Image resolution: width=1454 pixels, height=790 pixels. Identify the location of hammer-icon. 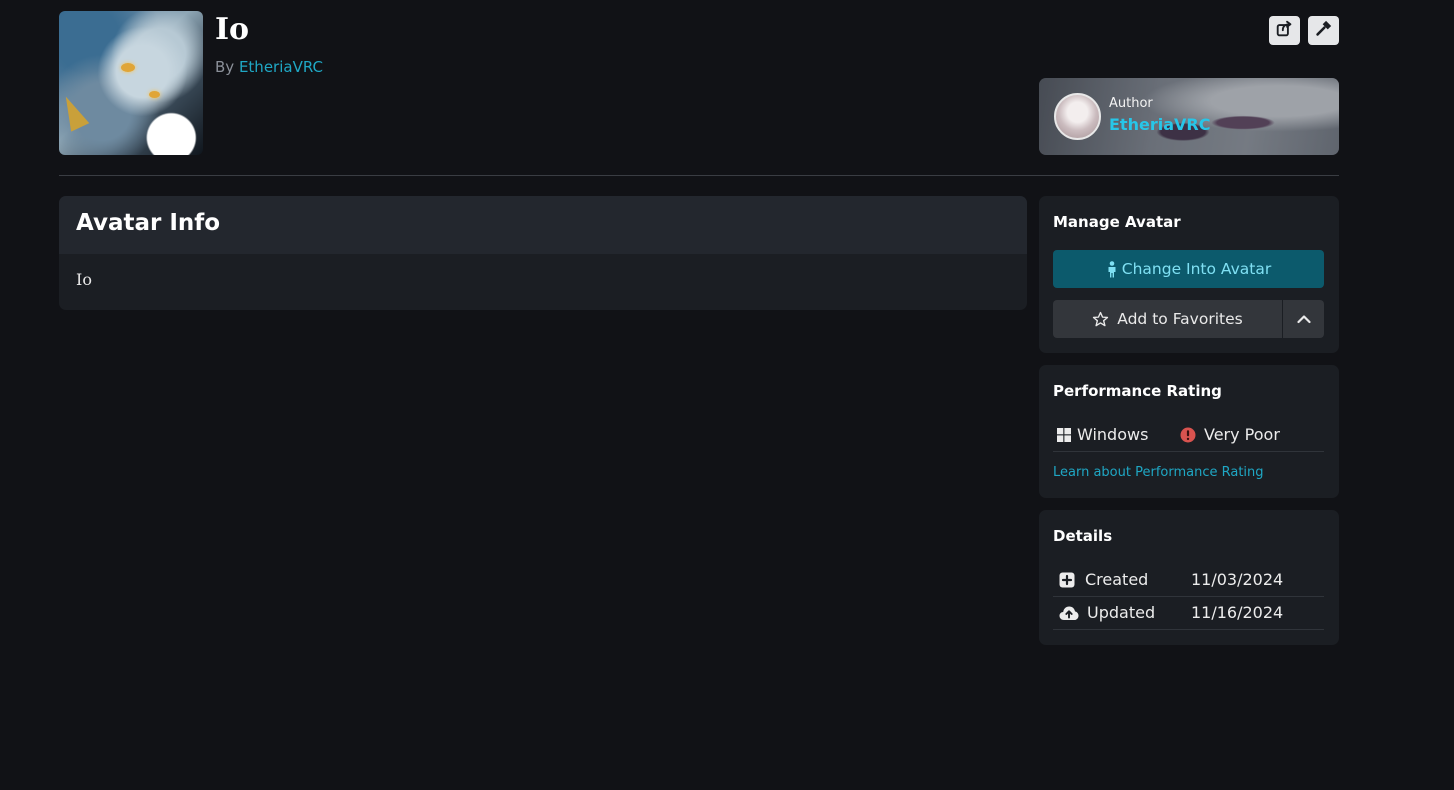
(1323, 30).